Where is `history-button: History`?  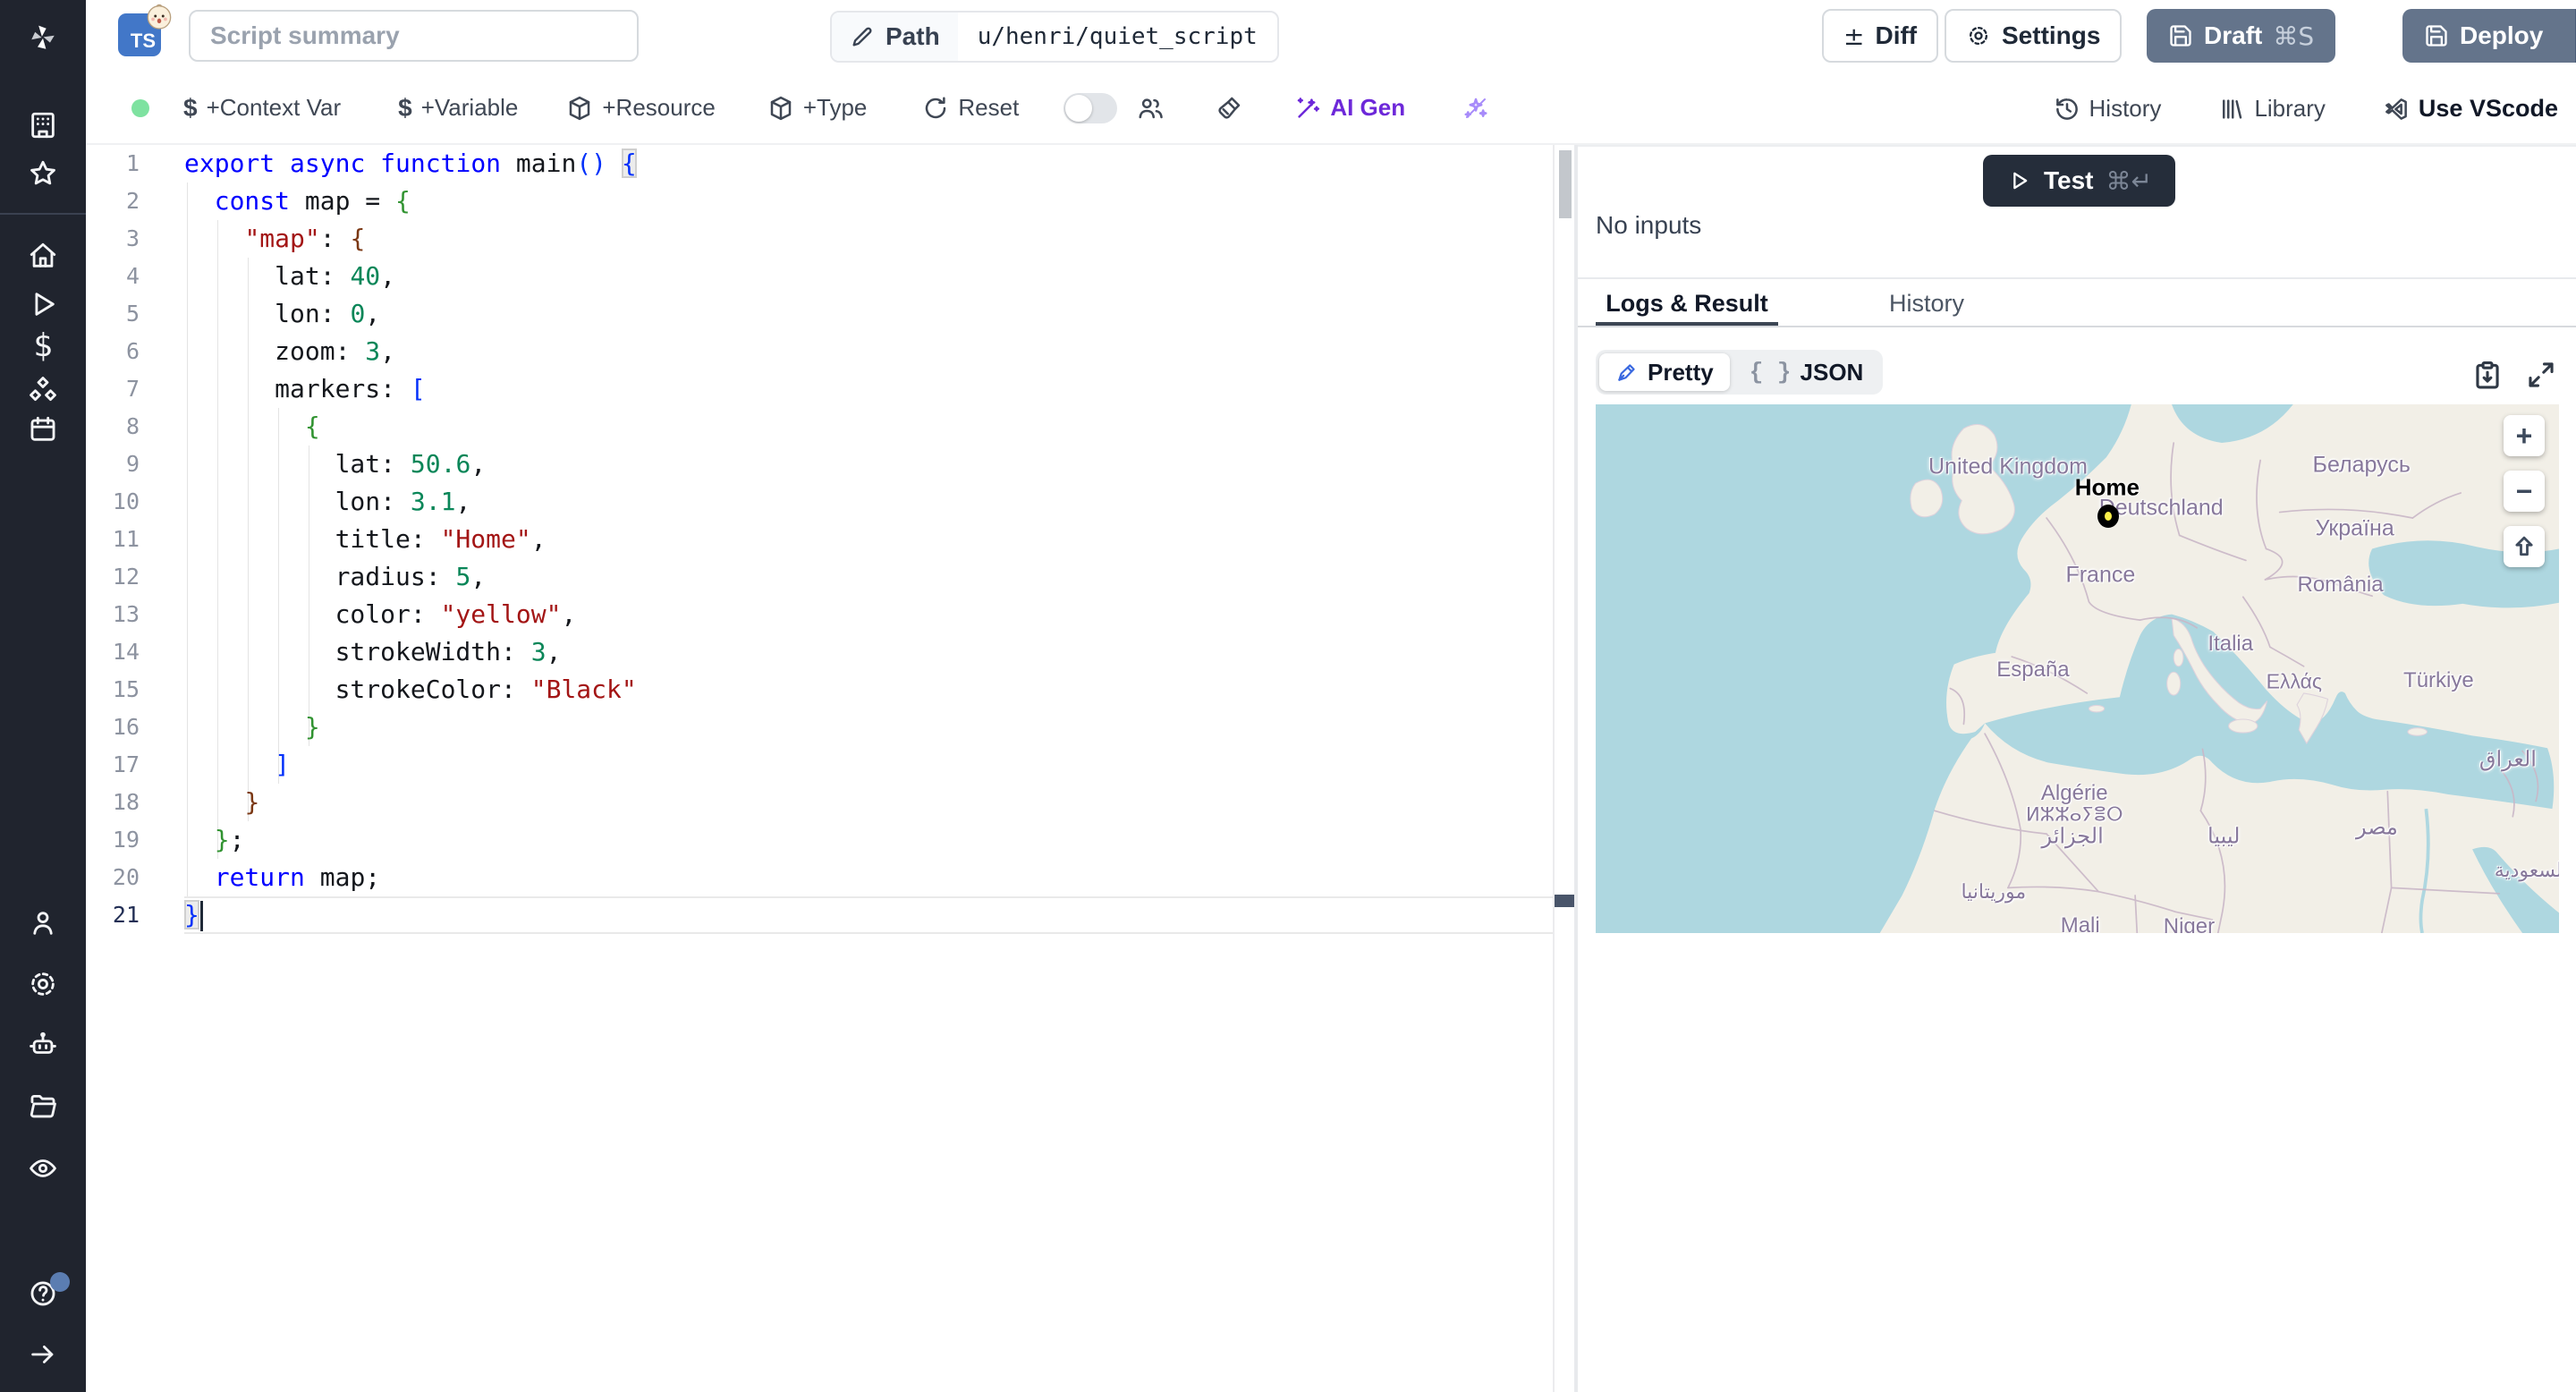
history-button: History is located at coordinates (2107, 109).